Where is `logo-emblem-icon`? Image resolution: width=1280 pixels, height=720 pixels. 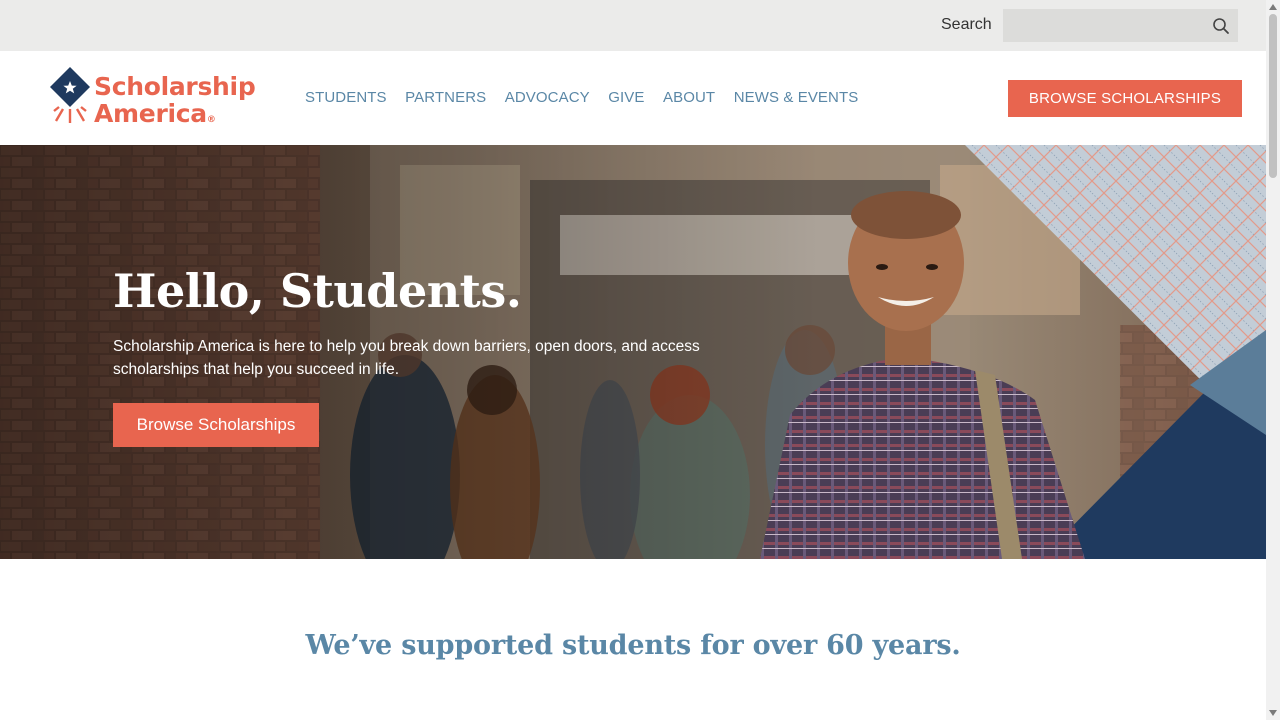 logo-emblem-icon is located at coordinates (70, 95).